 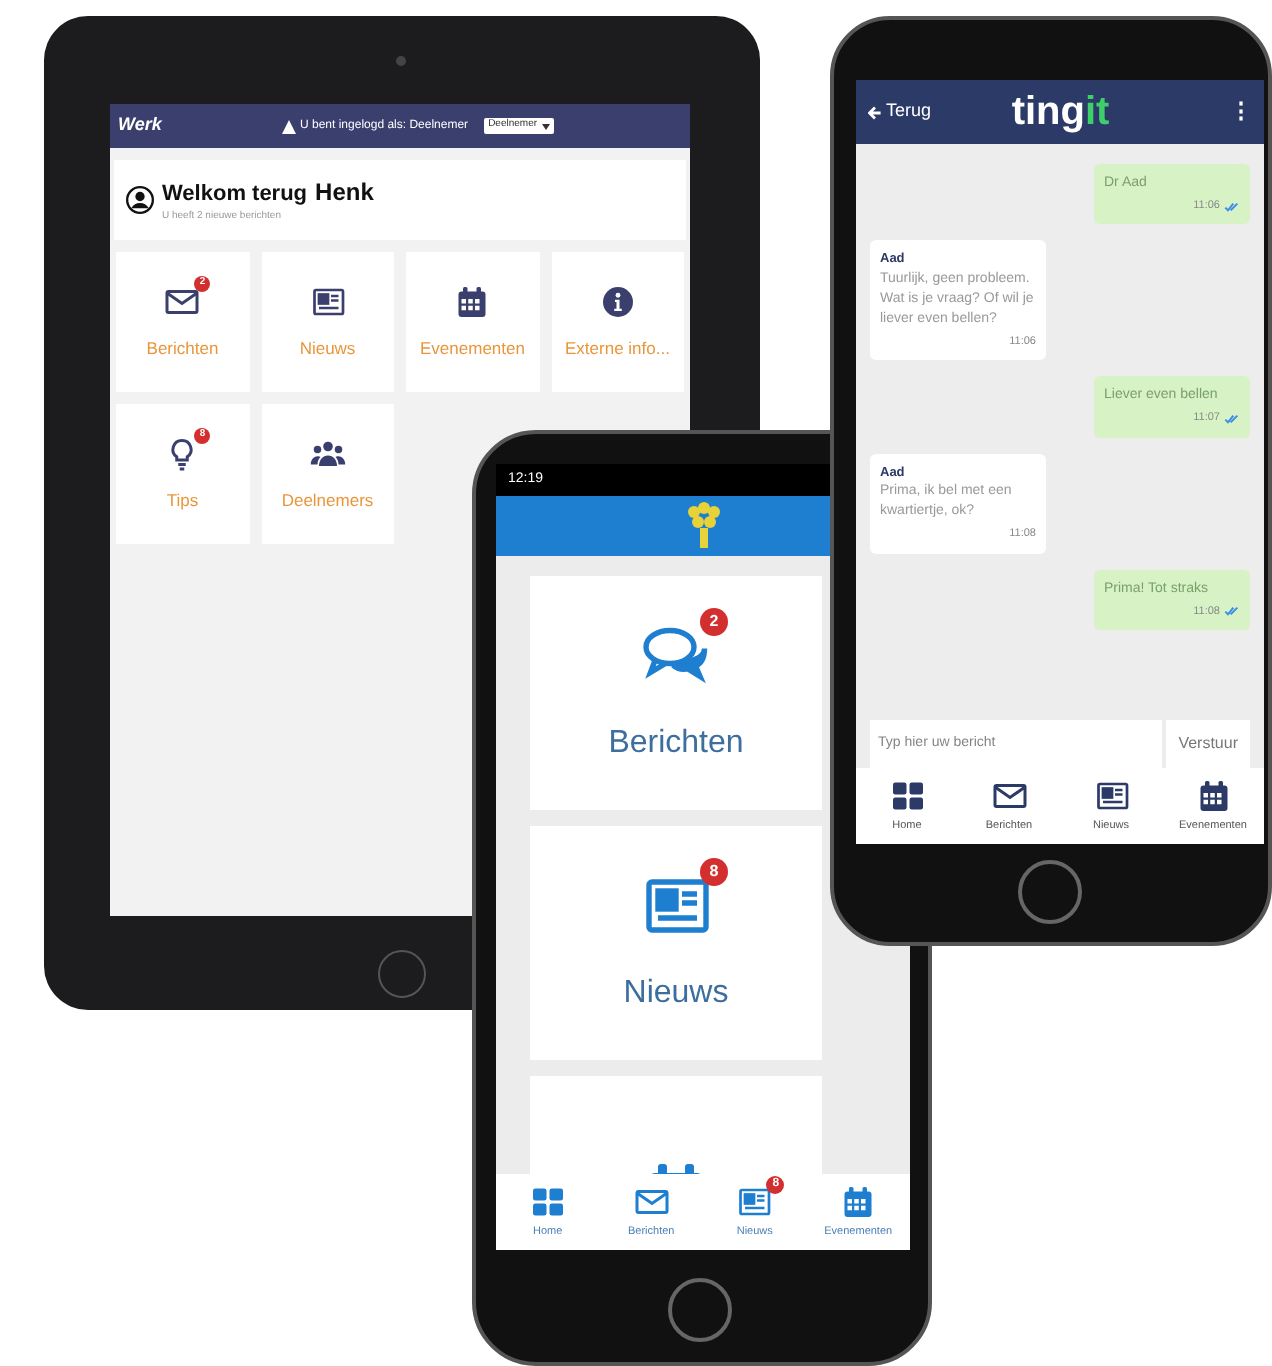 I want to click on back-button: Terug, so click(x=900, y=112).